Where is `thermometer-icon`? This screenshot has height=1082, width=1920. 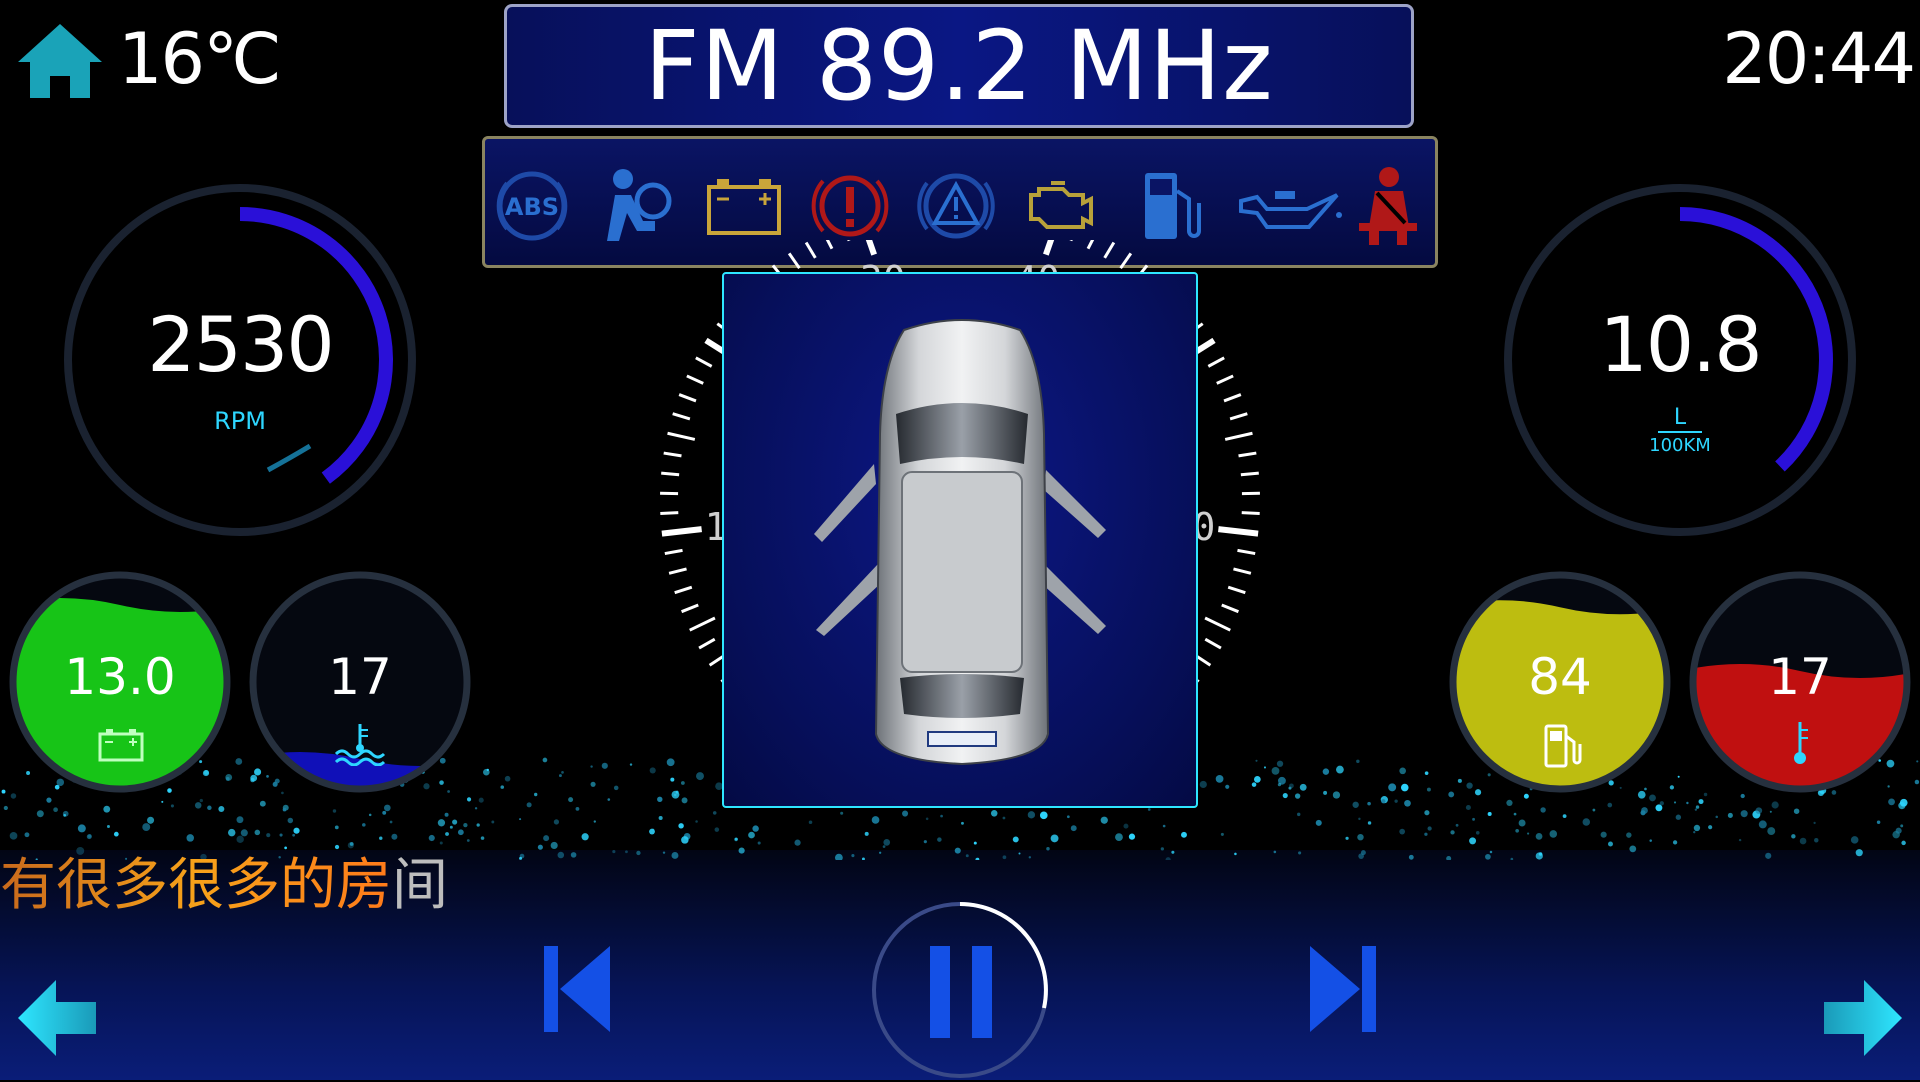 thermometer-icon is located at coordinates (1800, 743).